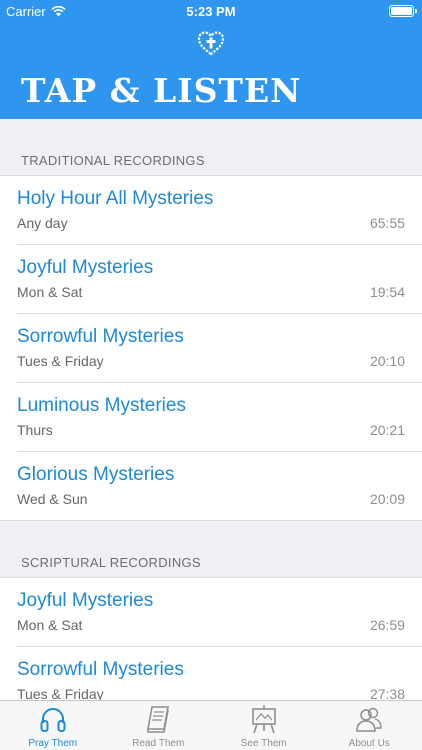 The image size is (422, 750). I want to click on tab-about-us: About Us, so click(369, 725).